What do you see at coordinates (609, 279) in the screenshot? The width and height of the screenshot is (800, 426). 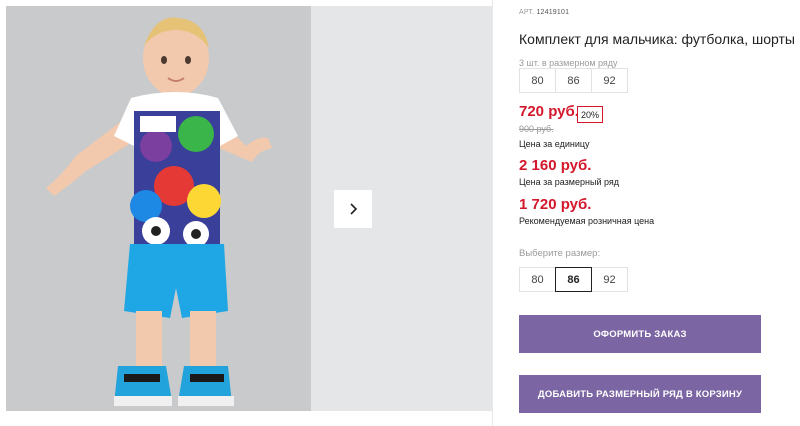 I see `size-option-92: 92` at bounding box center [609, 279].